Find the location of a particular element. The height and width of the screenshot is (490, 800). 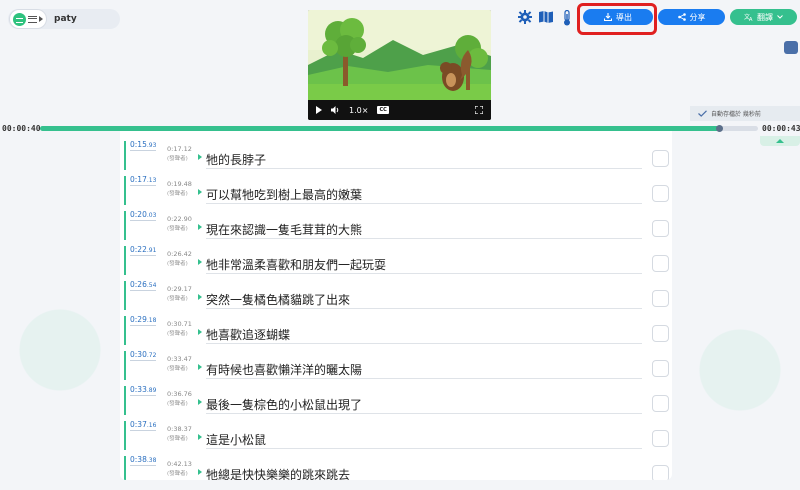

subtitle-text: 現在來認識一隻毛茸茸的大熊 is located at coordinates (284, 229).